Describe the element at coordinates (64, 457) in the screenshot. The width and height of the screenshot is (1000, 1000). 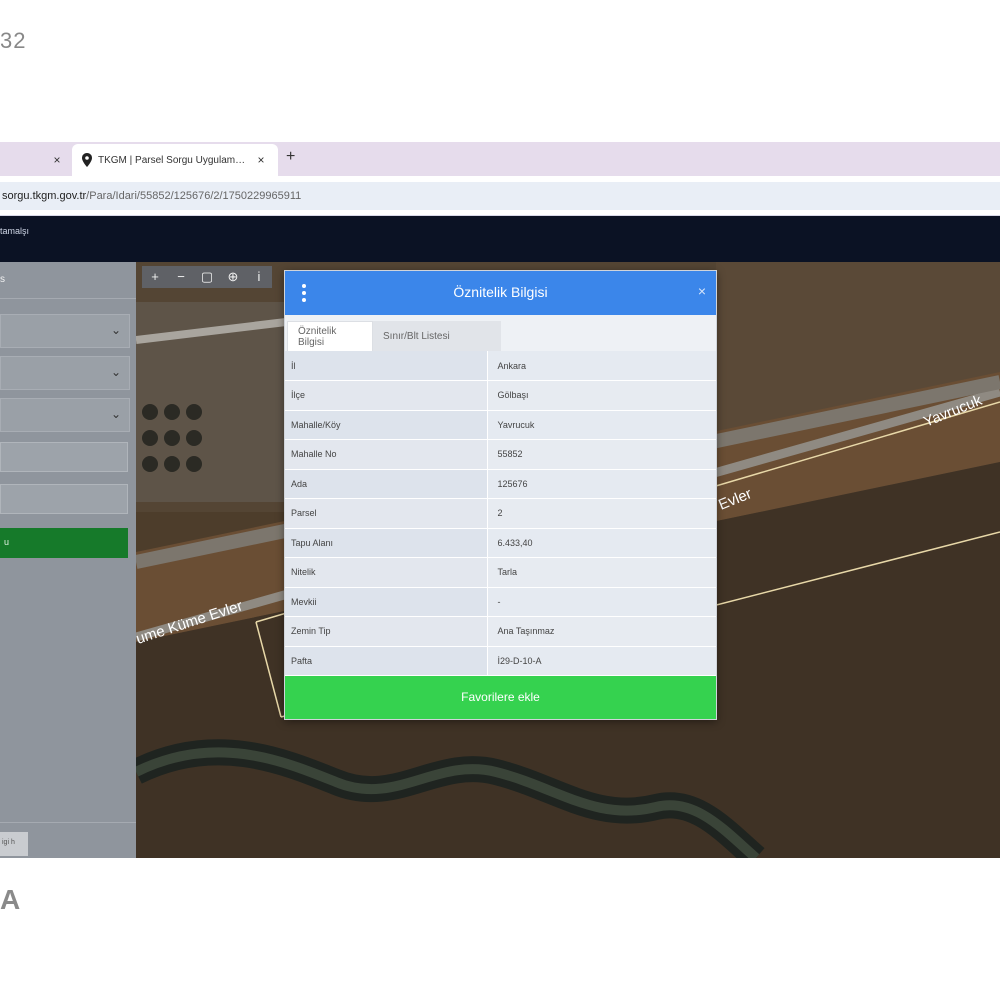
I see `block-input` at that location.